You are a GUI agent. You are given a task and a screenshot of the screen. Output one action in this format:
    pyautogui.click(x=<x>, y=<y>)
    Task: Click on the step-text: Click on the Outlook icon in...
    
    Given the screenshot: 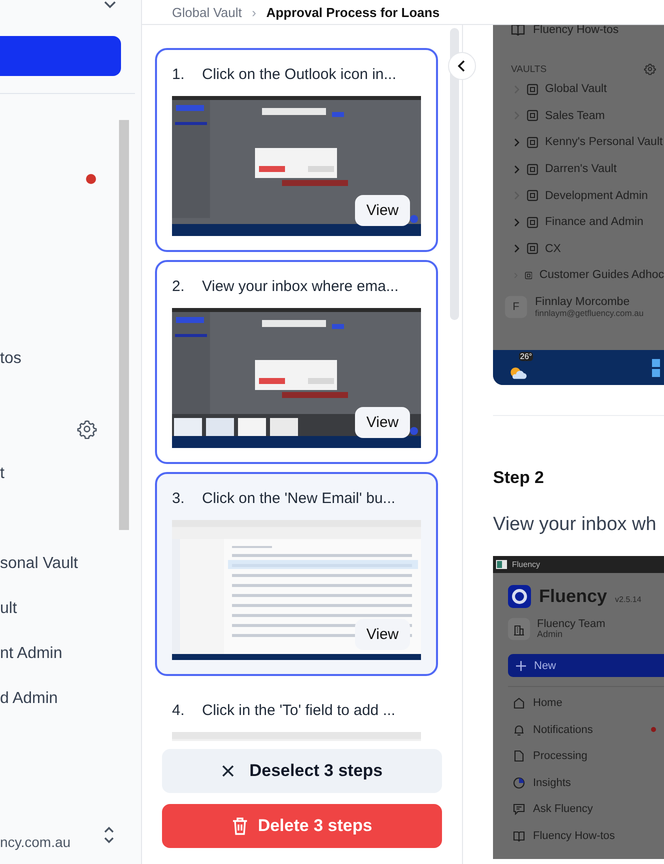 What is the action you would take?
    pyautogui.click(x=299, y=74)
    